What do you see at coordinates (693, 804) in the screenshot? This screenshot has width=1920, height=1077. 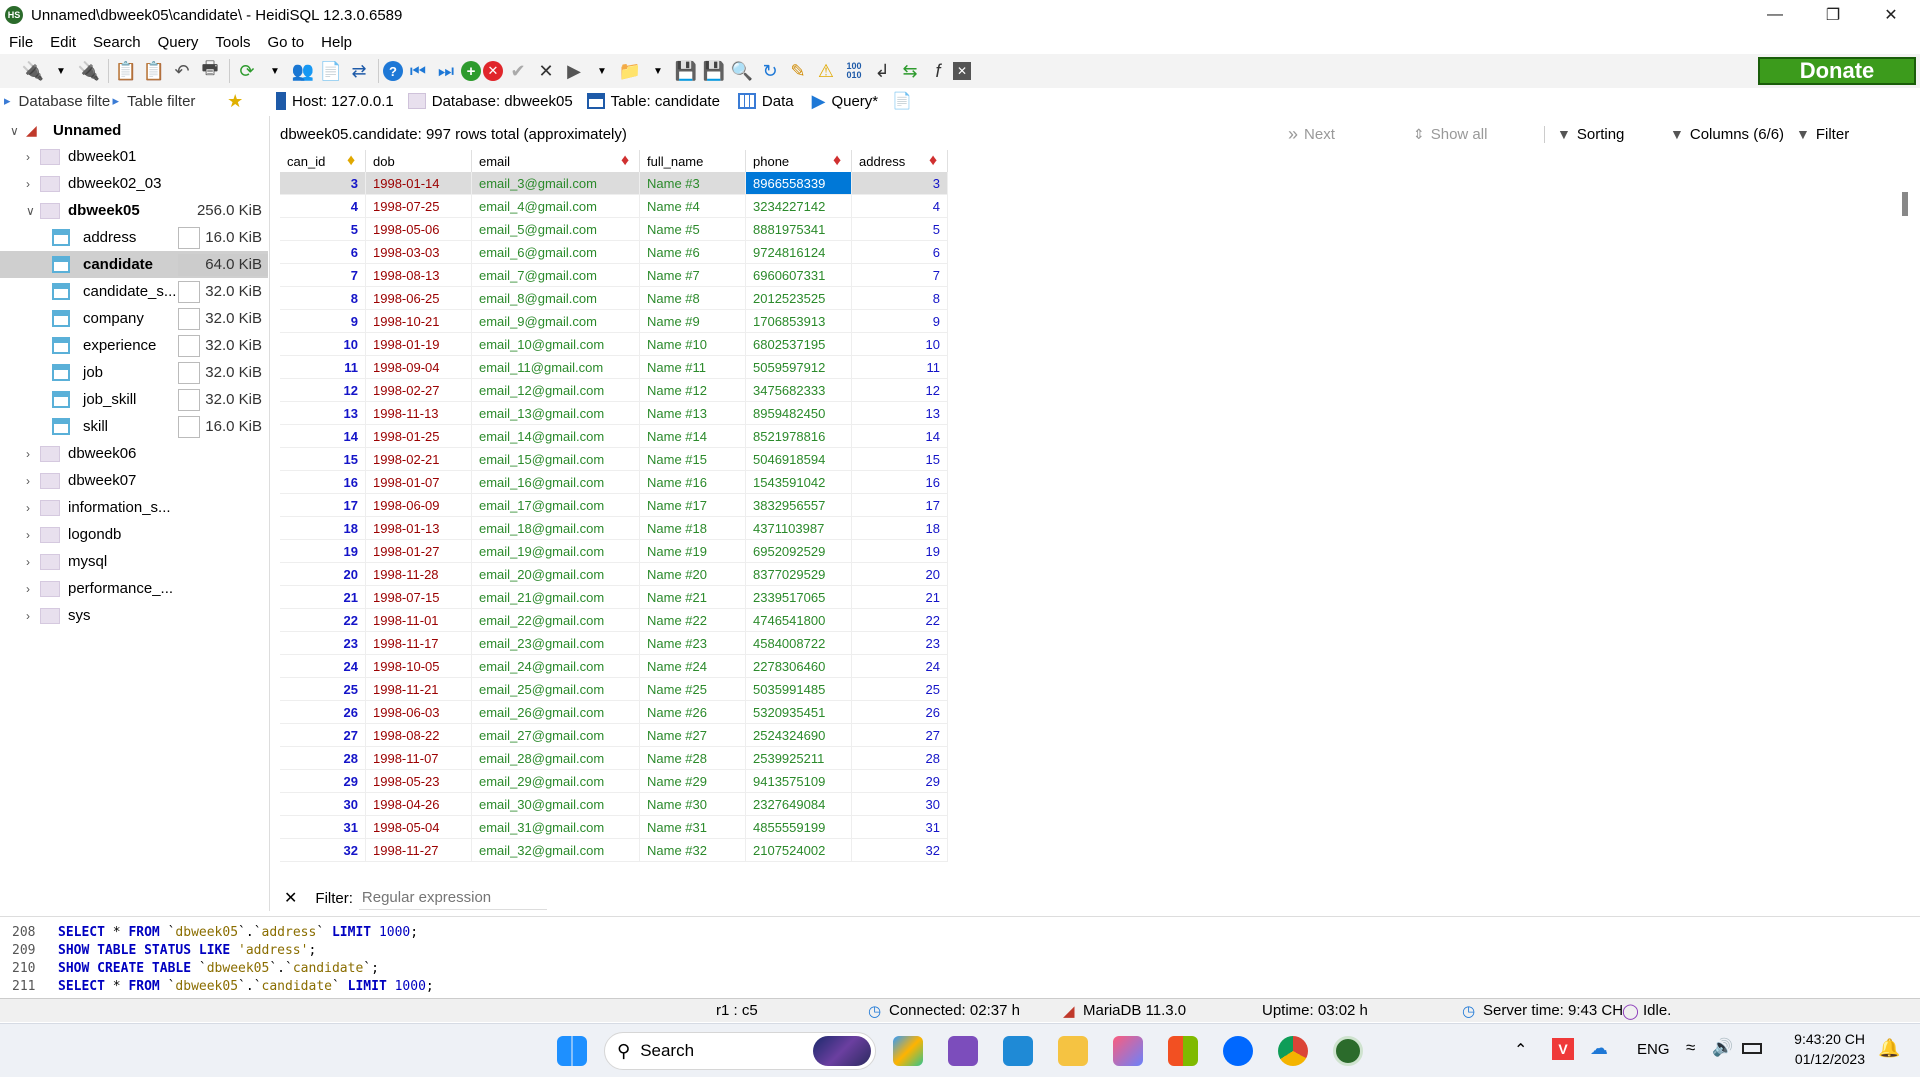 I see `cell-full-name: Name #30` at bounding box center [693, 804].